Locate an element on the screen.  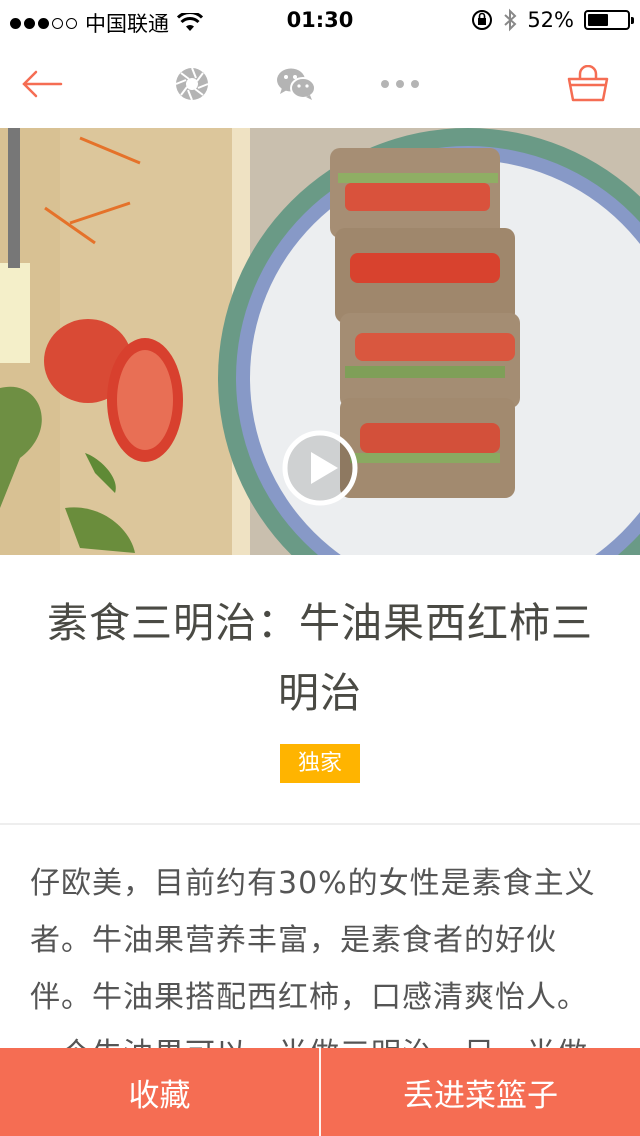
bluetooth-icon is located at coordinates (510, 20).